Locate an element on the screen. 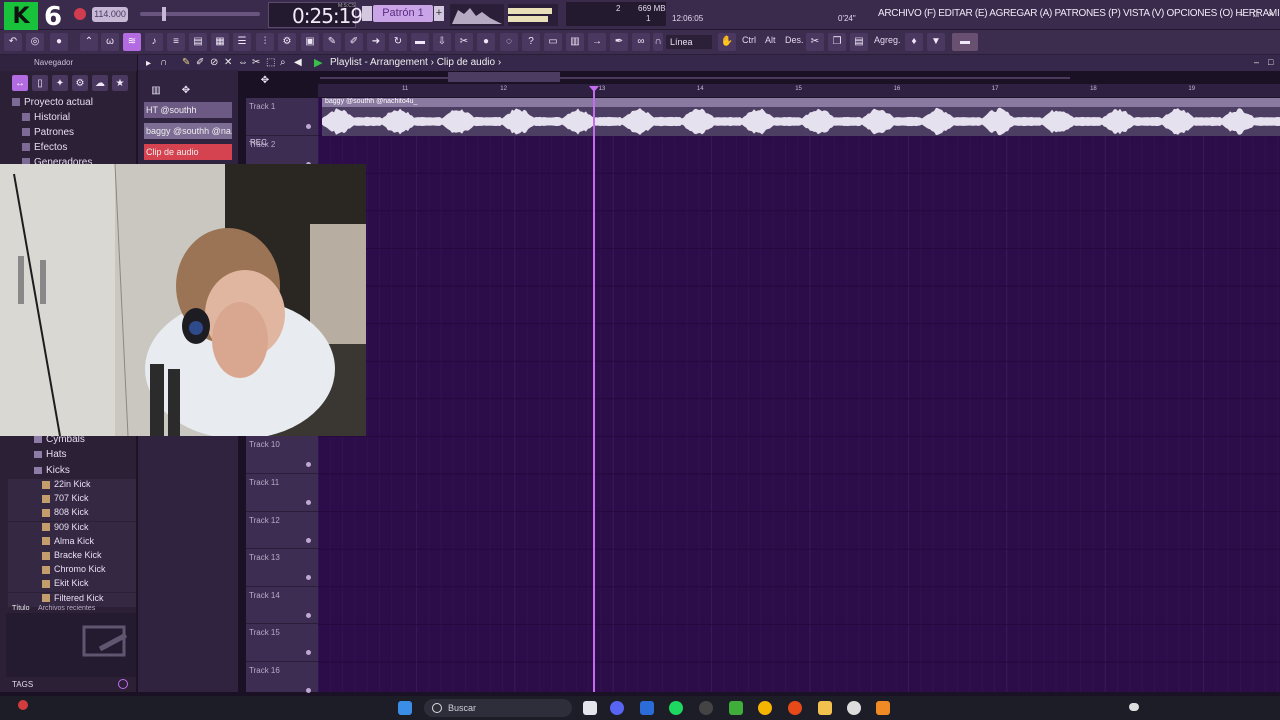  mute-icon: ✕ is located at coordinates (228, 62).